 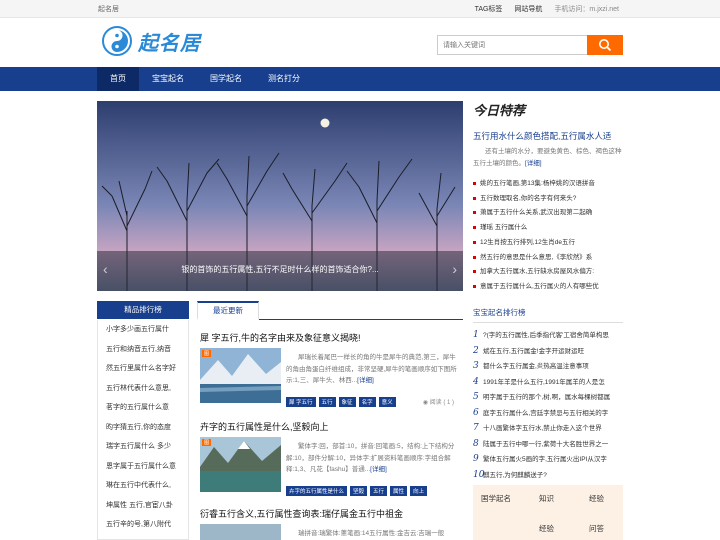 I want to click on rank-text: 斌在五行,五行属金!金字开运财运旺, so click(x=534, y=351).